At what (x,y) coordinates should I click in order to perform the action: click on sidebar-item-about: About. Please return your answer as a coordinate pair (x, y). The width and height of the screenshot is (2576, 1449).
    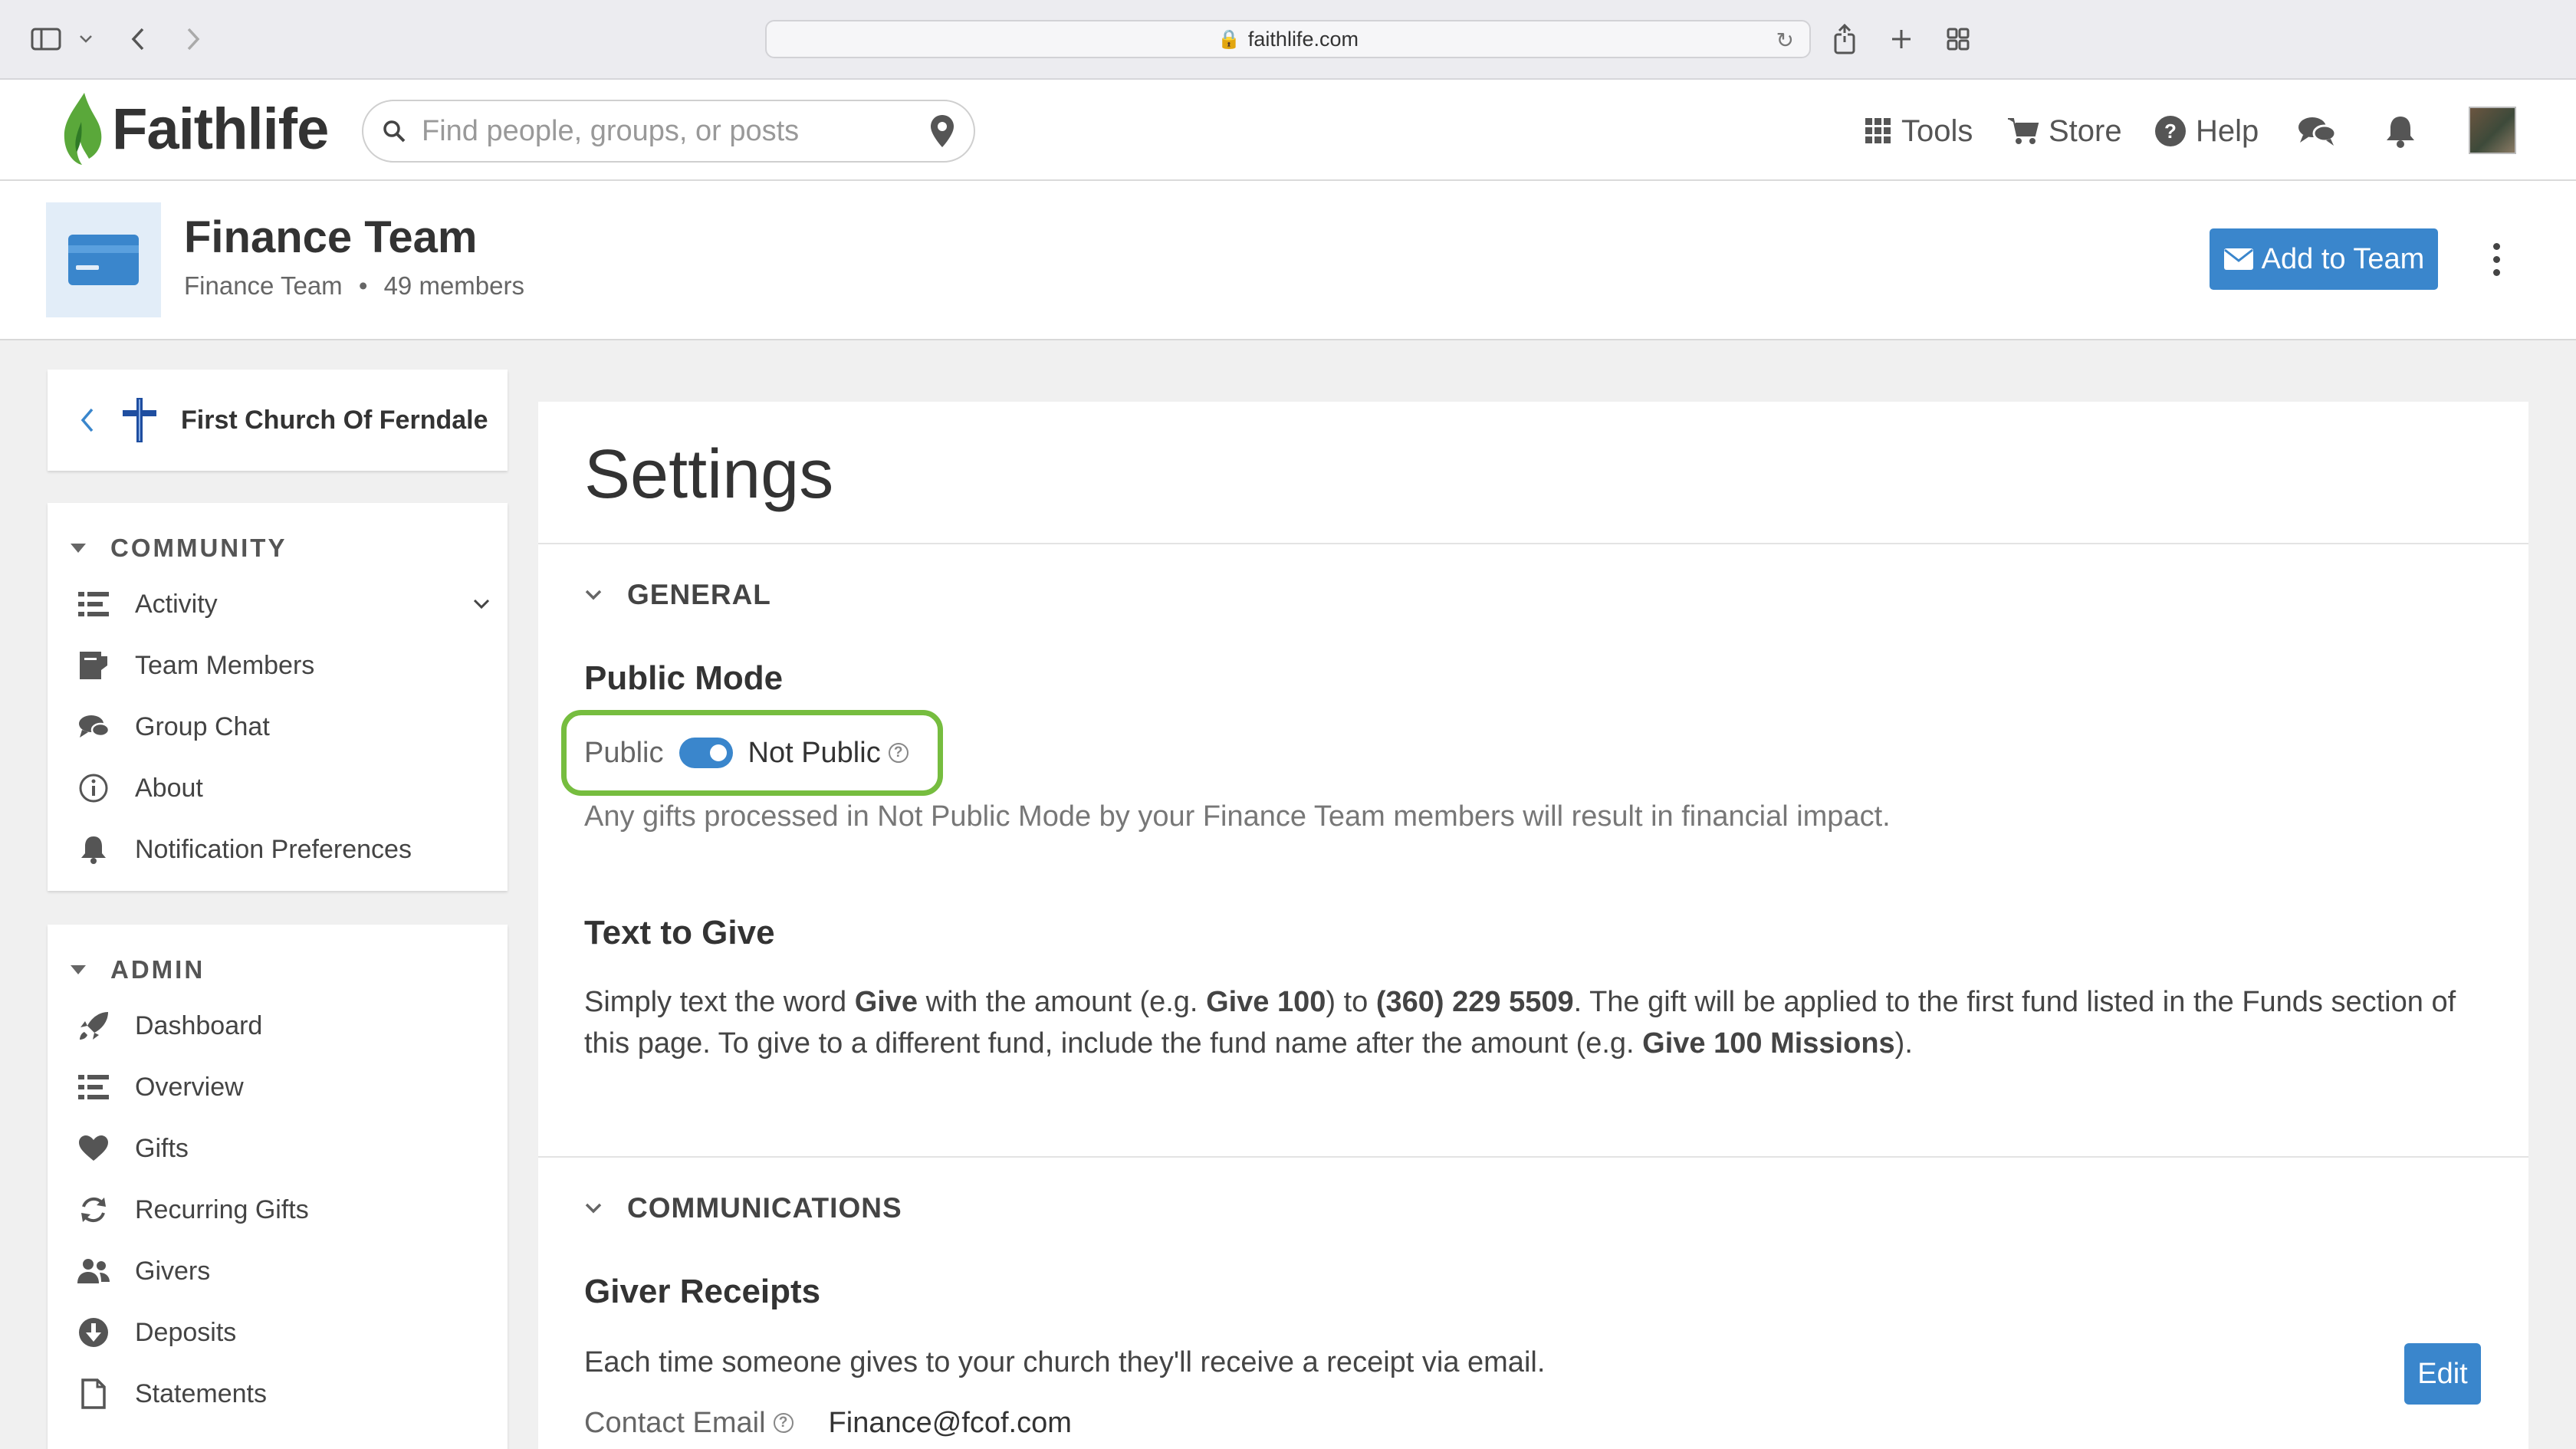
    Looking at the image, I should click on (140, 788).